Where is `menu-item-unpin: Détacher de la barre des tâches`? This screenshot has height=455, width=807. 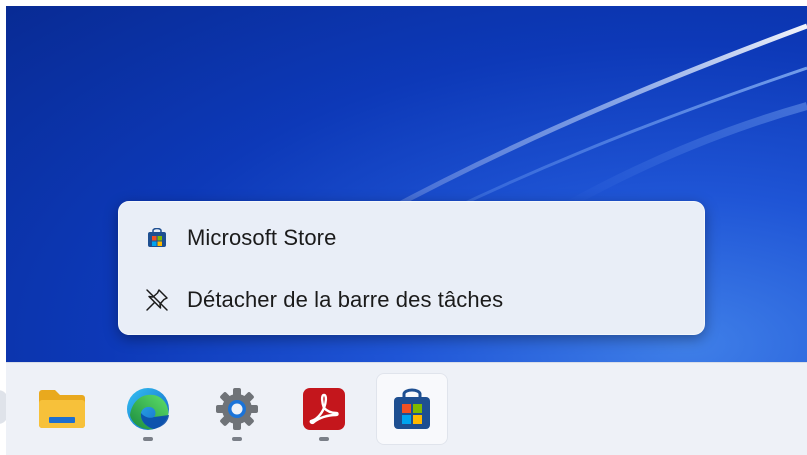
menu-item-unpin: Détacher de la barre des tâches is located at coordinates (411, 300).